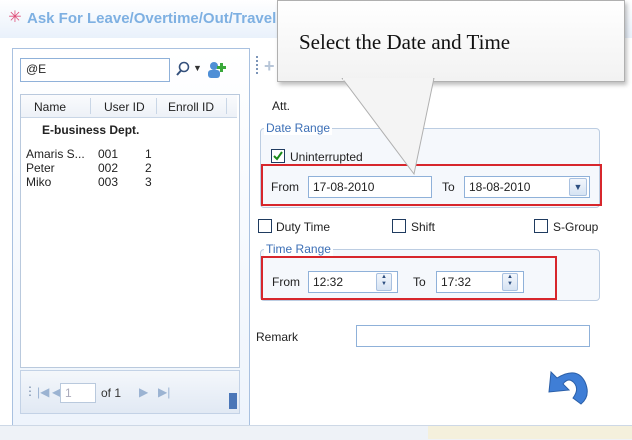 This screenshot has width=632, height=440. Describe the element at coordinates (423, 227) in the screenshot. I see `shift-label: Shift` at that location.